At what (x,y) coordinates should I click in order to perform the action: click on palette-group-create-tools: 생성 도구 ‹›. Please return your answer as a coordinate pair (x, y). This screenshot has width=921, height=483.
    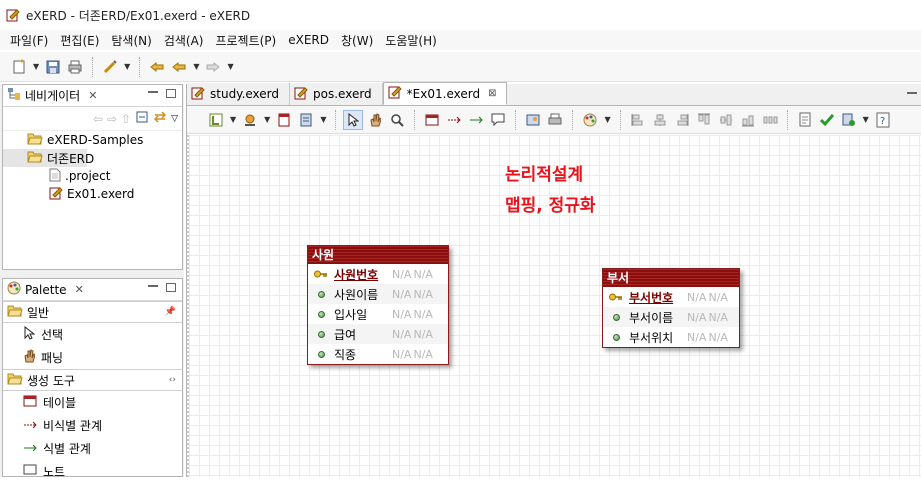
    Looking at the image, I should click on (92, 380).